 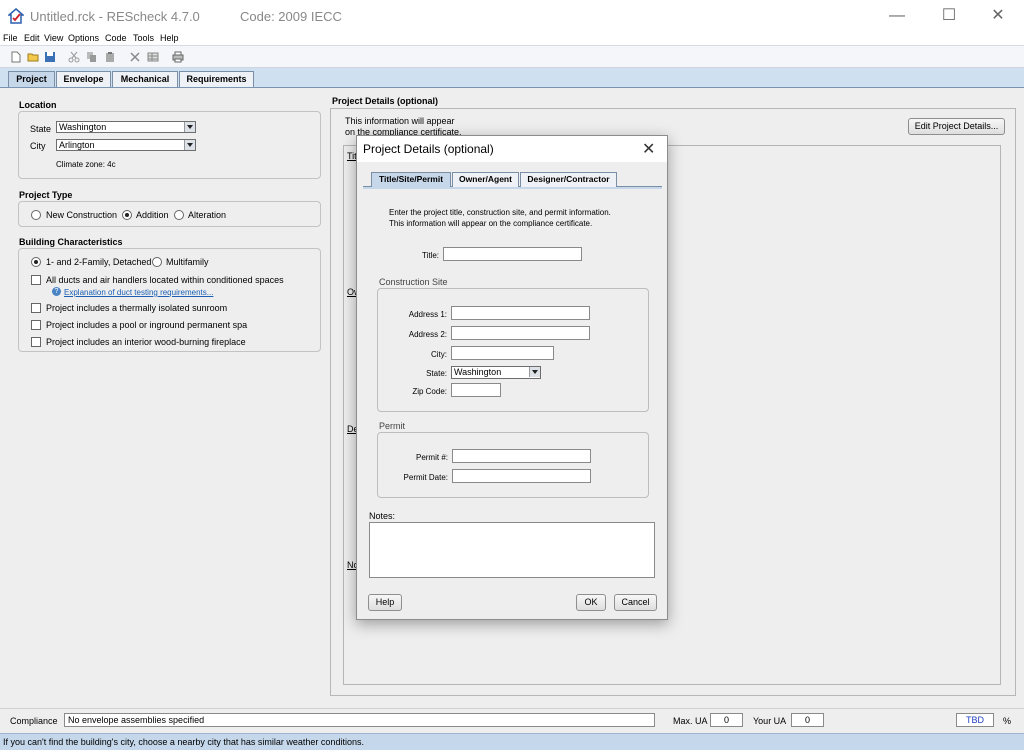 What do you see at coordinates (71, 242) in the screenshot?
I see `building-heading: Building Characteristics` at bounding box center [71, 242].